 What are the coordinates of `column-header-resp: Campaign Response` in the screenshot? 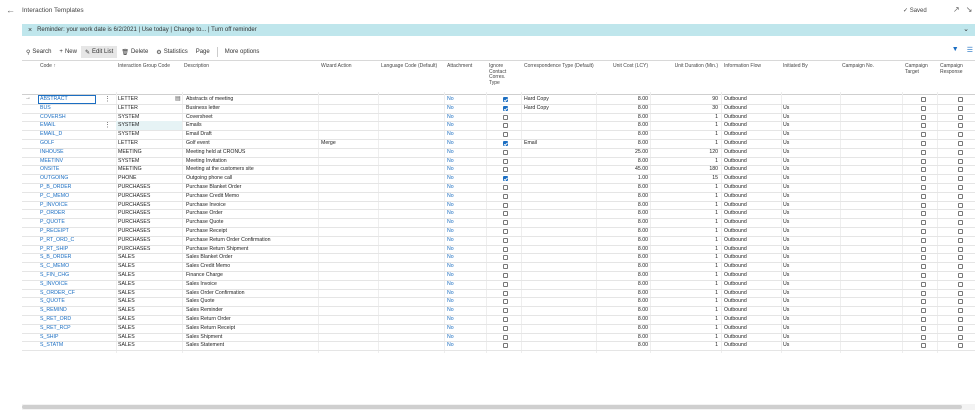 It's located at (957, 79).